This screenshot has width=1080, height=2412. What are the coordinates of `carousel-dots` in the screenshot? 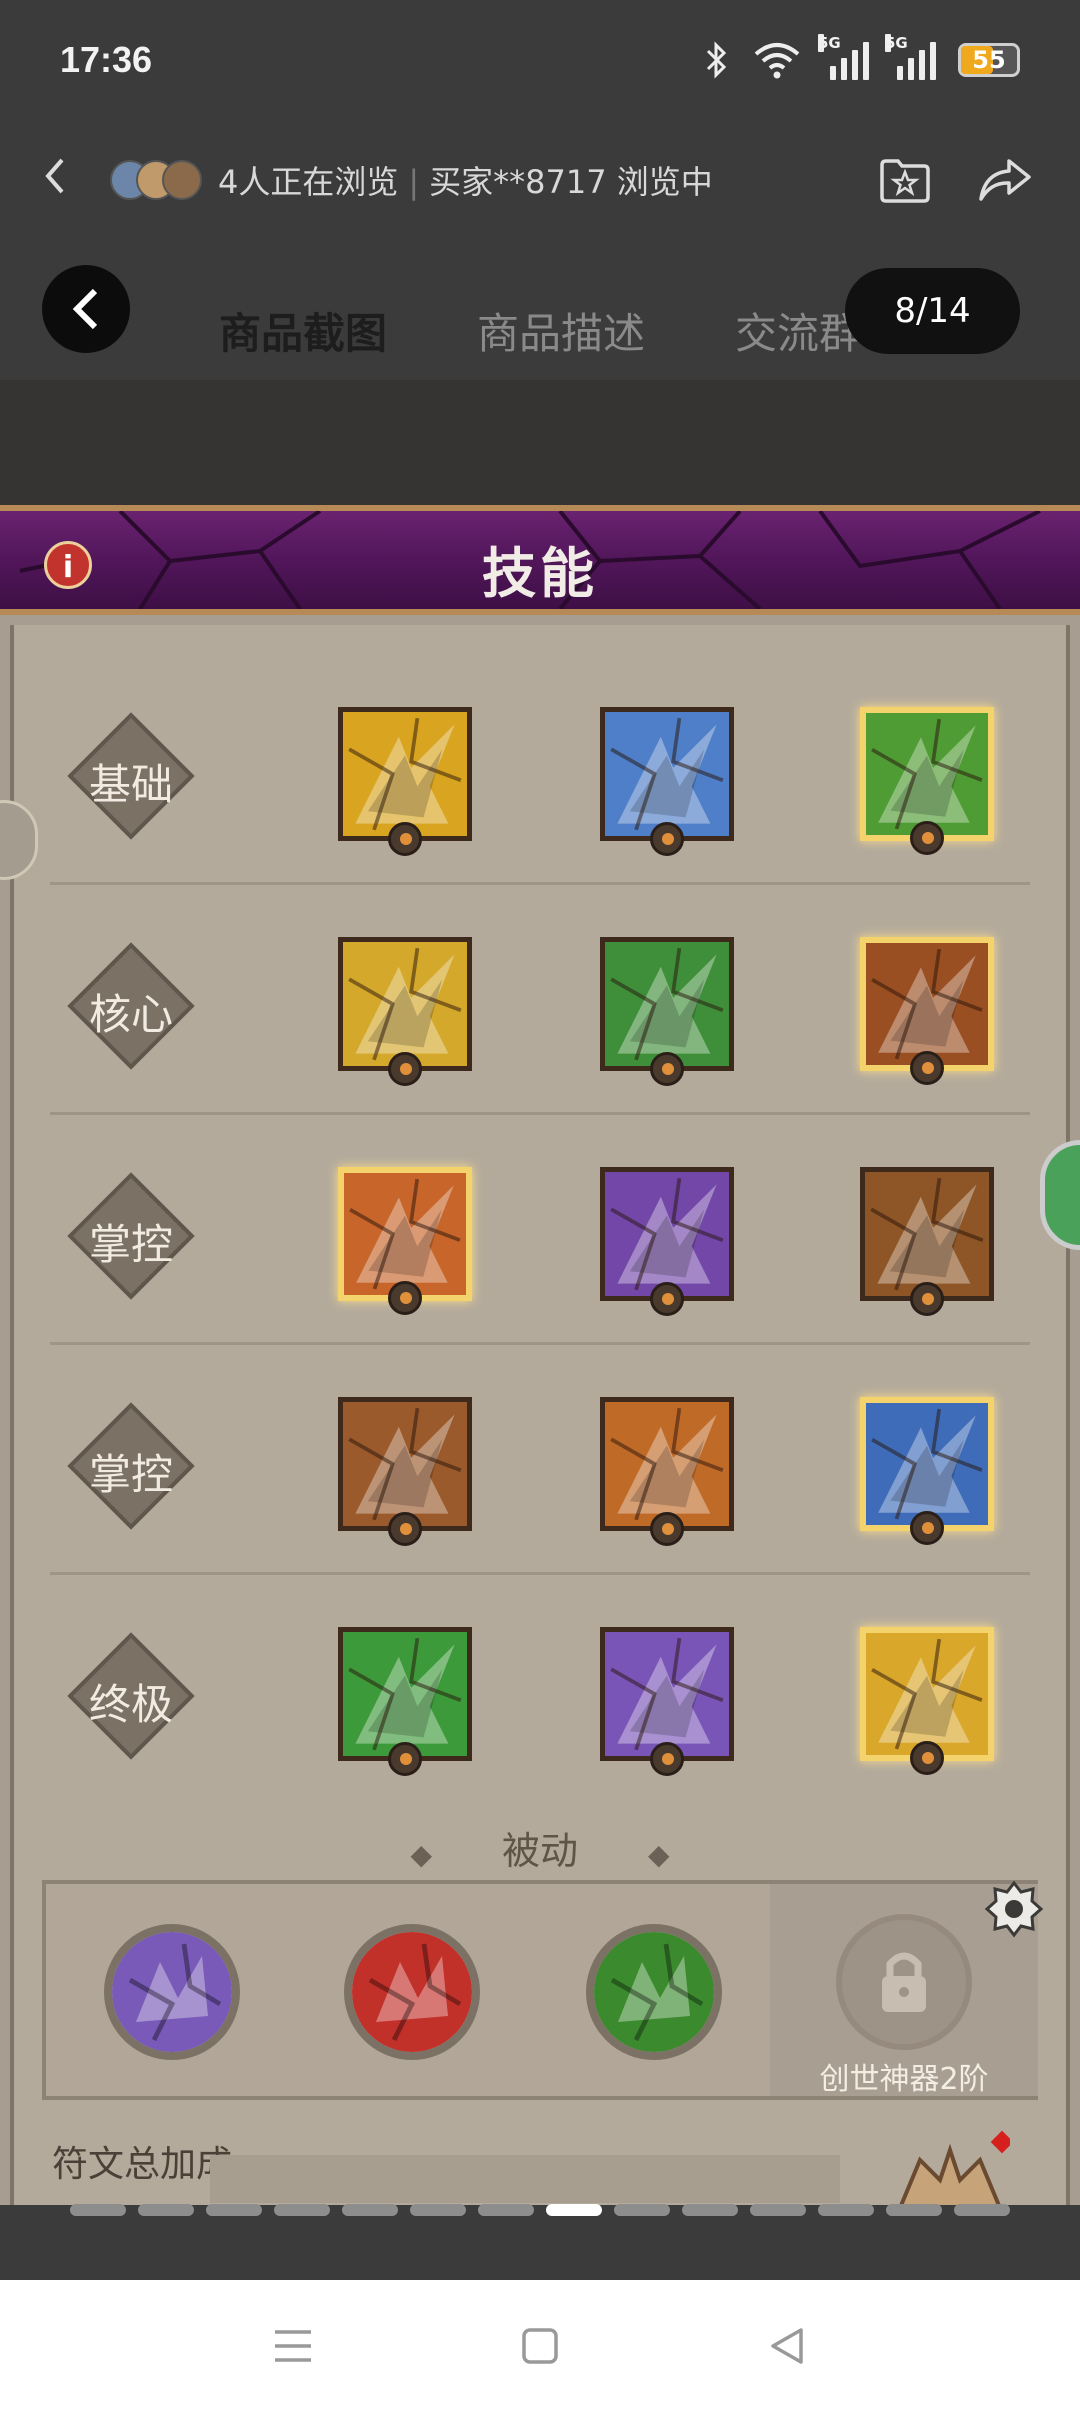 It's located at (540, 2214).